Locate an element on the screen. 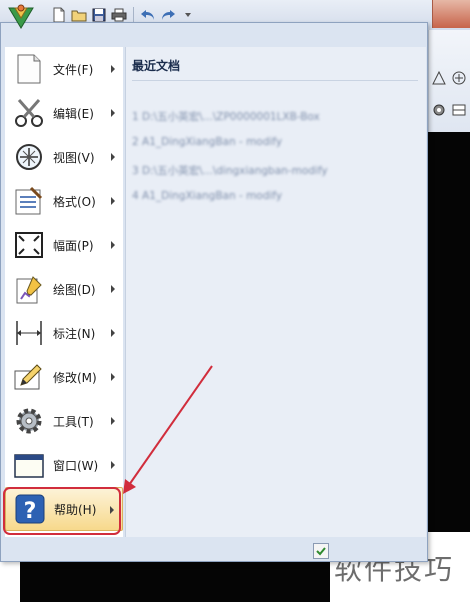  recent-document-item: 1 D:\五小英宏\...\ZP0000001LXB-Box is located at coordinates (226, 116).